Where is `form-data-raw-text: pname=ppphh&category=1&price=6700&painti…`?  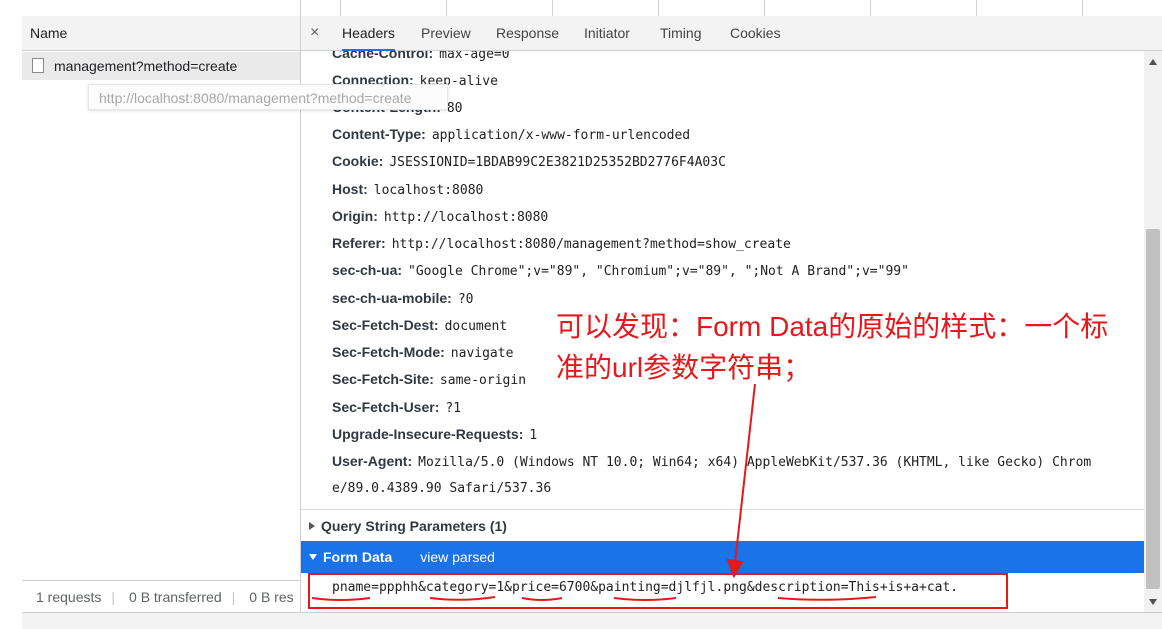
form-data-raw-text: pname=ppphh&category=1&price=6700&painti… is located at coordinates (645, 587).